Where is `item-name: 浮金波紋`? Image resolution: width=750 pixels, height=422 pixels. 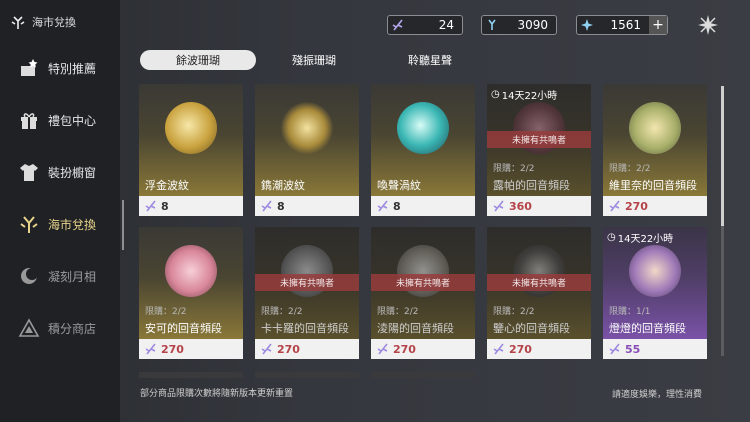 item-name: 浮金波紋 is located at coordinates (167, 185).